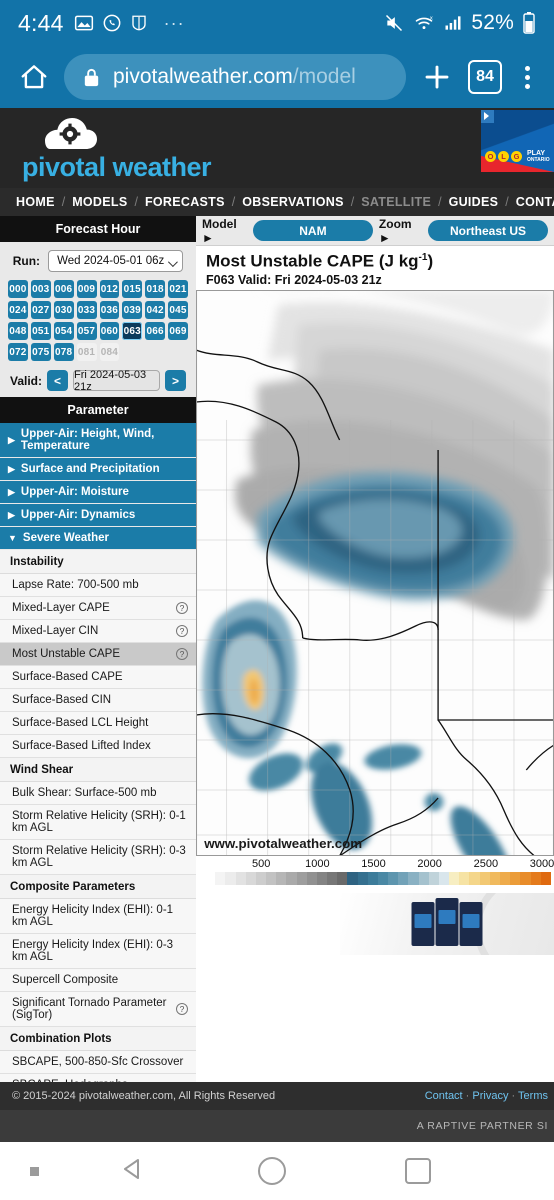 The width and height of the screenshot is (554, 1200). Describe the element at coordinates (63, 352) in the screenshot. I see `forecast-hour-078: 078` at that location.